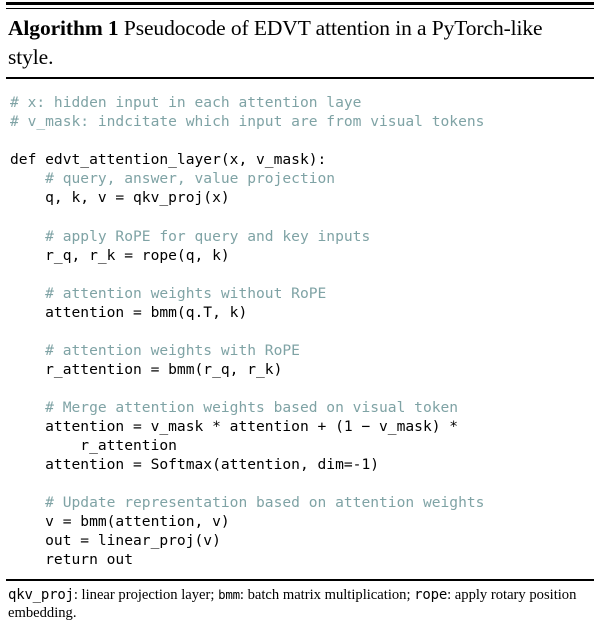 The height and width of the screenshot is (622, 600). What do you see at coordinates (146, 595) in the screenshot?
I see `footnote-desc-qkv-proj: : linear projection layer;` at bounding box center [146, 595].